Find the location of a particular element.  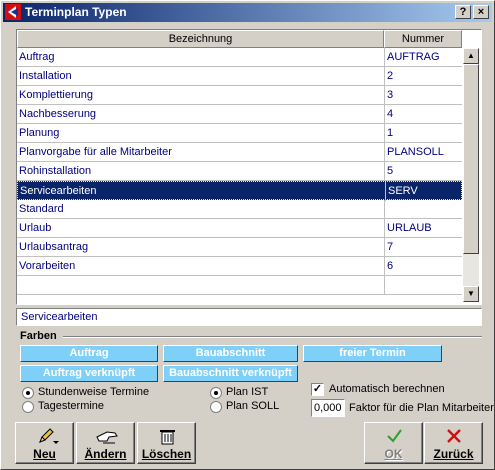

window-title: Terminplan Typen is located at coordinates (76, 12).